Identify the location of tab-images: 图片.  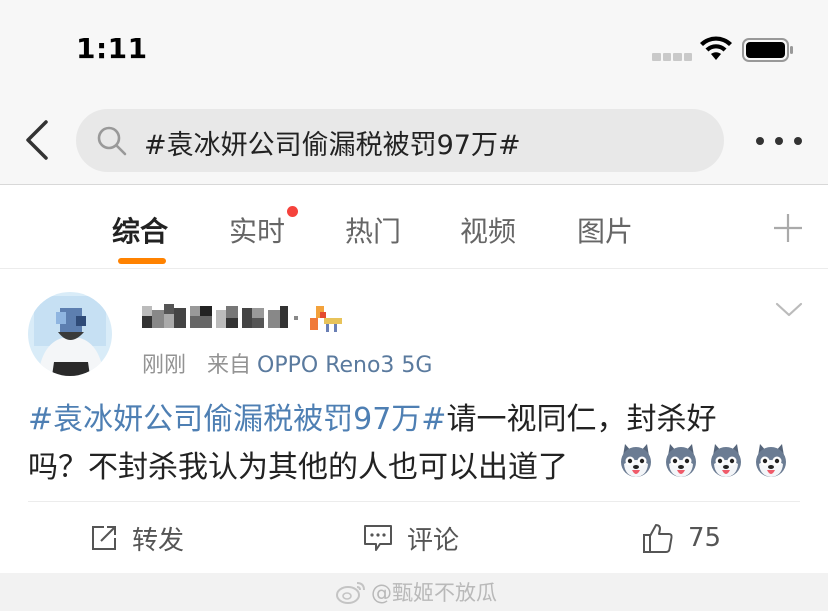
(605, 230).